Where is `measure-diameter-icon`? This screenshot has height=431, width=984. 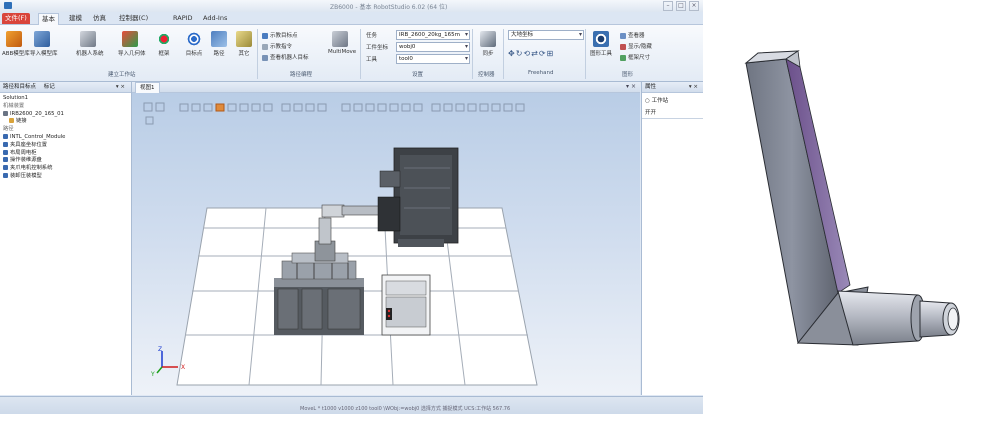 measure-diameter-icon is located at coordinates (370, 107).